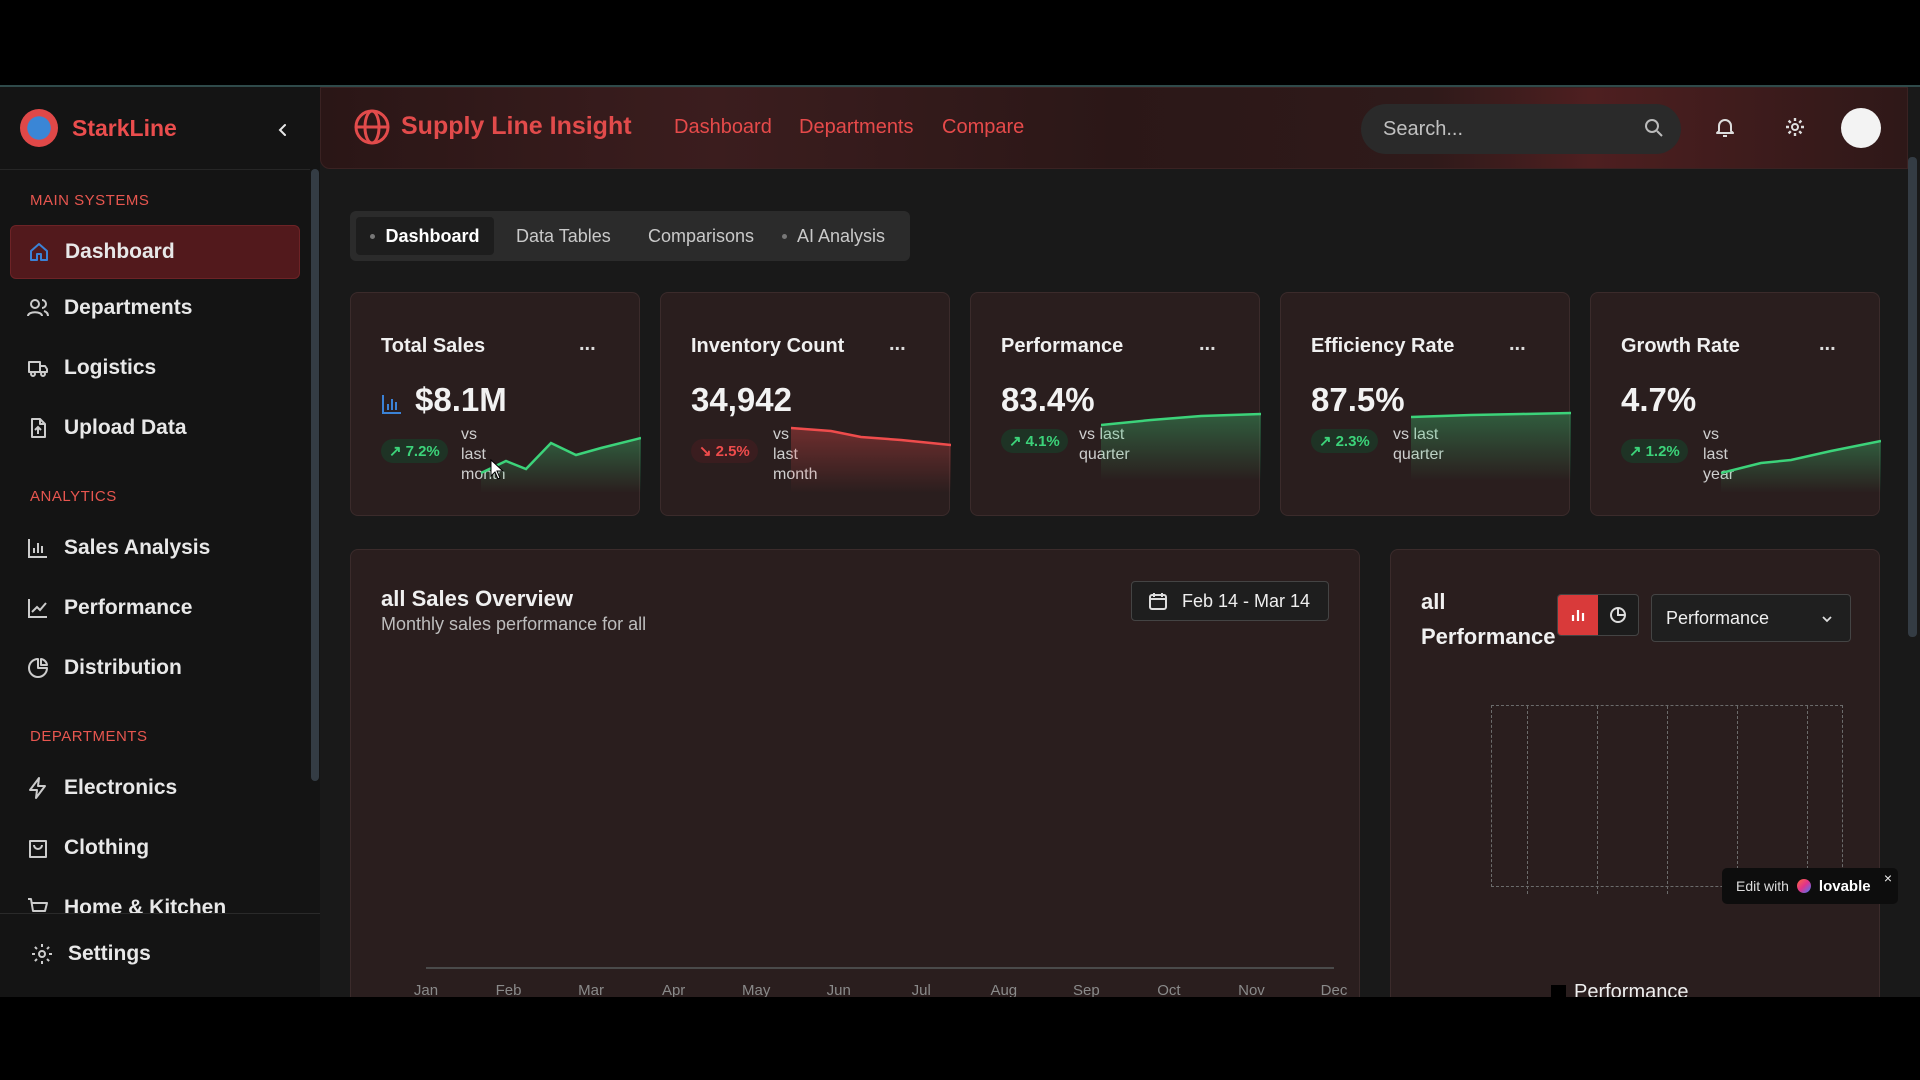 This screenshot has height=1080, width=1920. Describe the element at coordinates (673, 989) in the screenshot. I see `x-axis-label: Apr` at that location.